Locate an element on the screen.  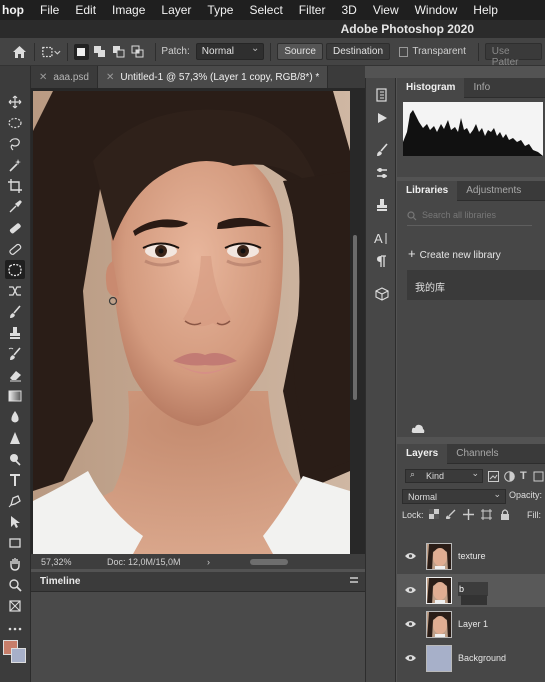
background-color-swatch is located at coordinates (18, 655).